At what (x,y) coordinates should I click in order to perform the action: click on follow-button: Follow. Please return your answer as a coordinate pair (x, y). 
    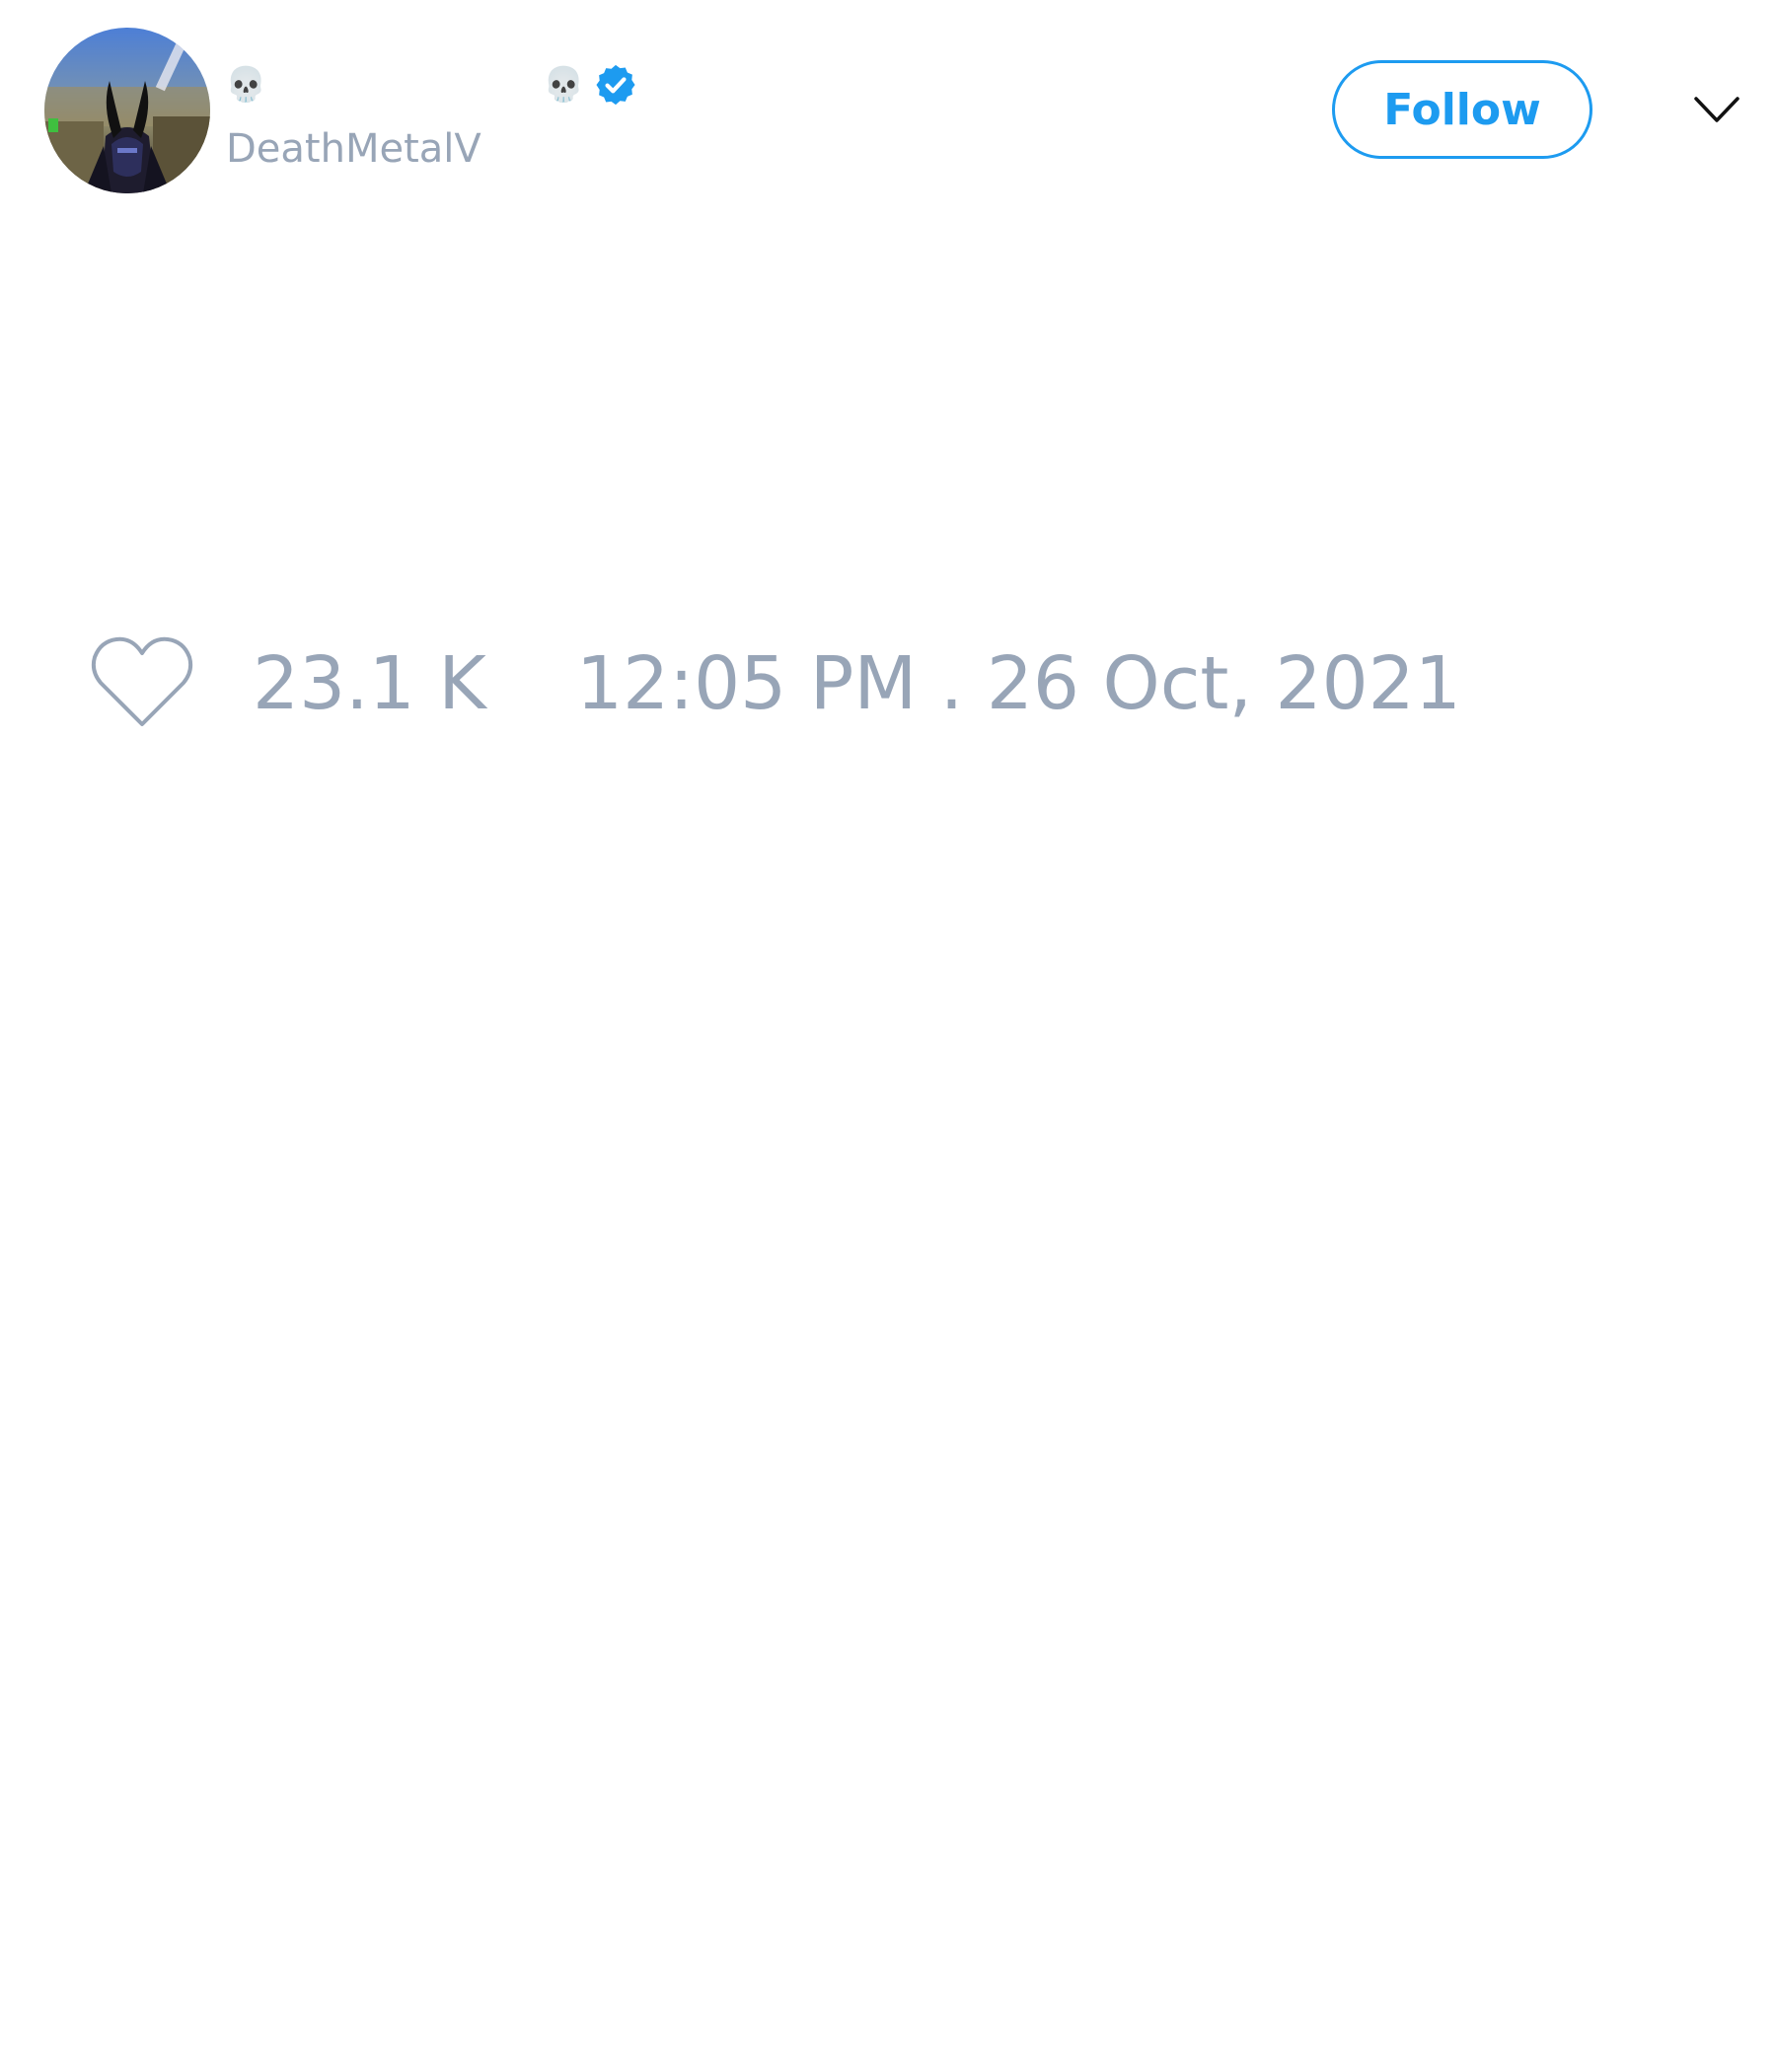
    Looking at the image, I should click on (1462, 110).